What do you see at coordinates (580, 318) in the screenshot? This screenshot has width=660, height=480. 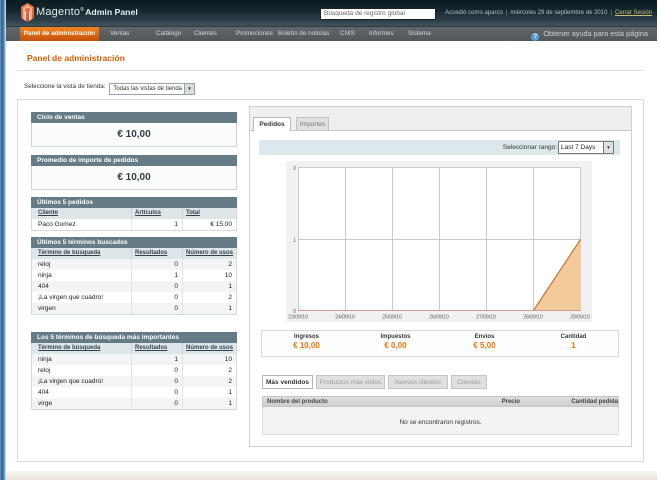 I see `svg-text: 29/09/10` at bounding box center [580, 318].